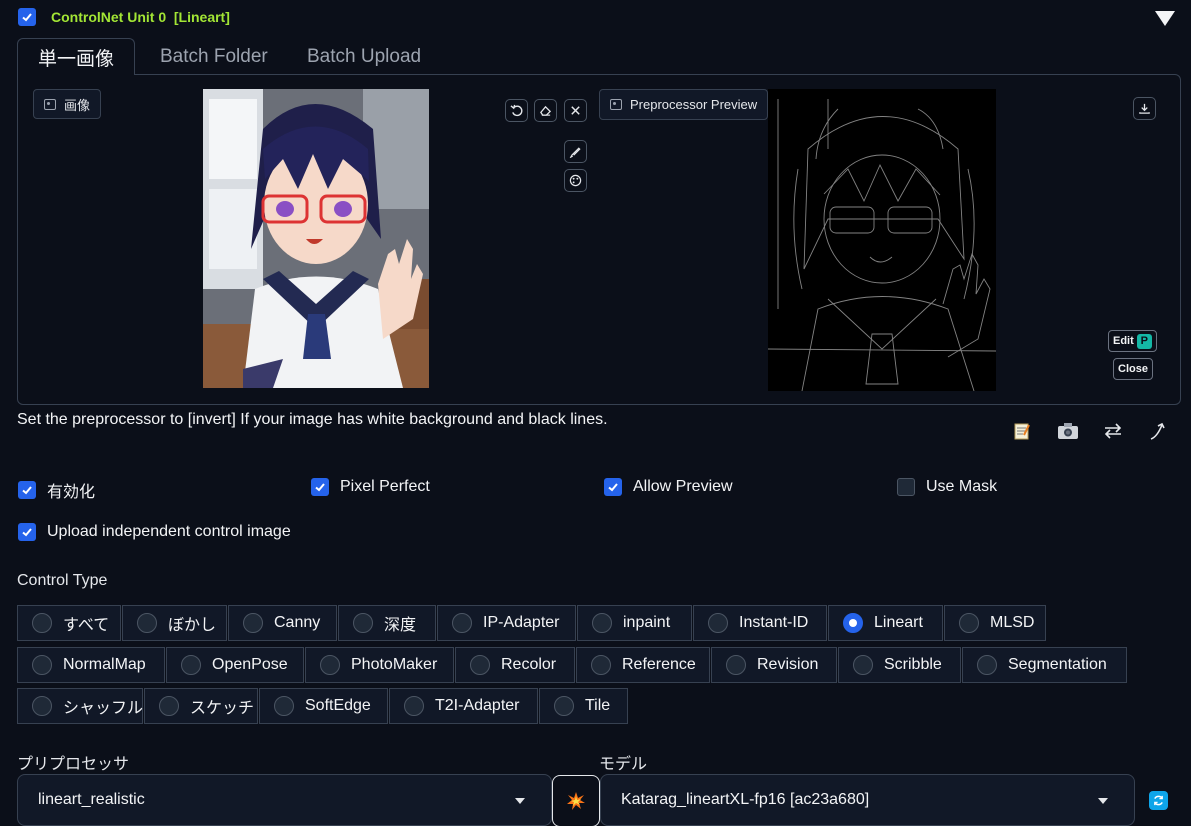 This screenshot has width=1191, height=826. What do you see at coordinates (67, 104) in the screenshot?
I see `input-image-label: 画像` at bounding box center [67, 104].